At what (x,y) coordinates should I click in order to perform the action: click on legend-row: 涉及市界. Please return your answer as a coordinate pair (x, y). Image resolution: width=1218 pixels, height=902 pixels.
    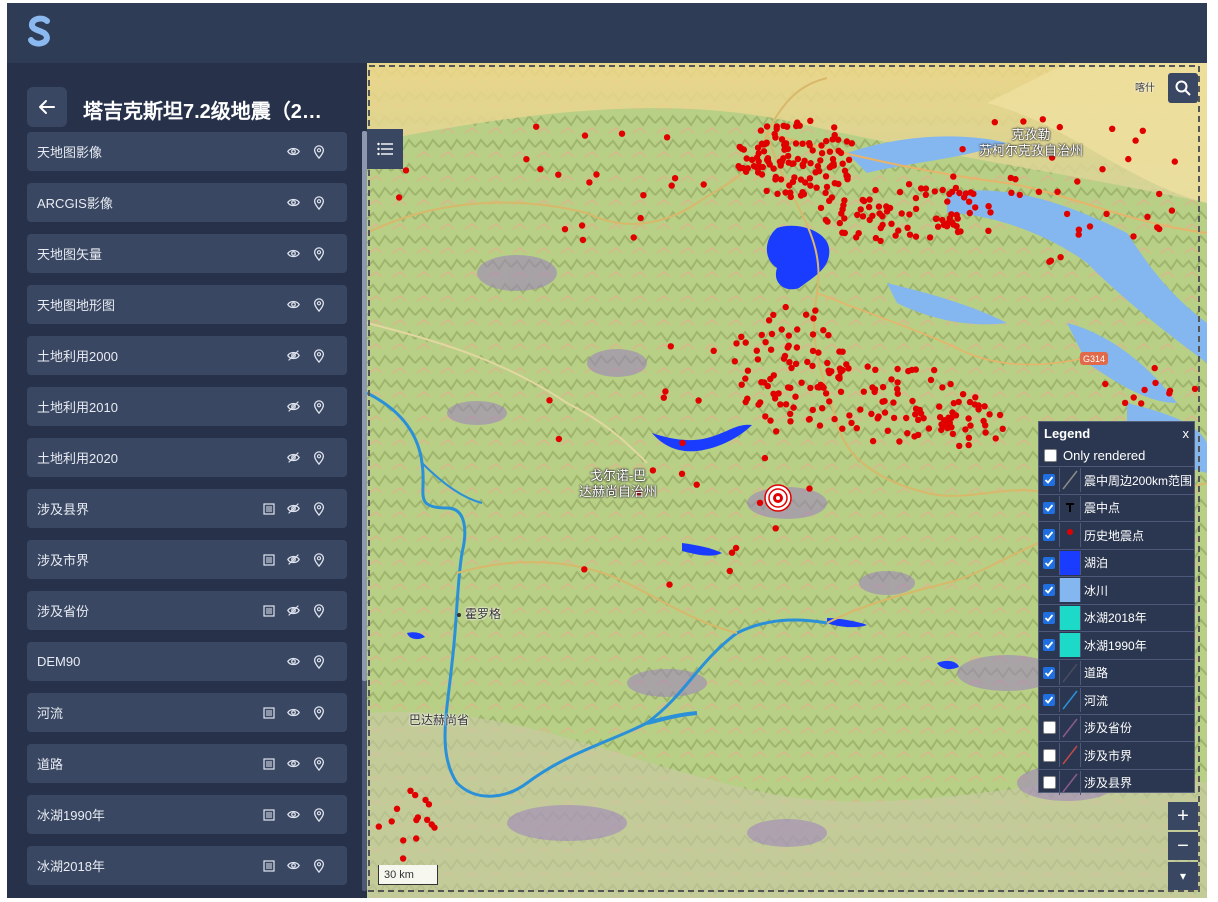
    Looking at the image, I should click on (1116, 755).